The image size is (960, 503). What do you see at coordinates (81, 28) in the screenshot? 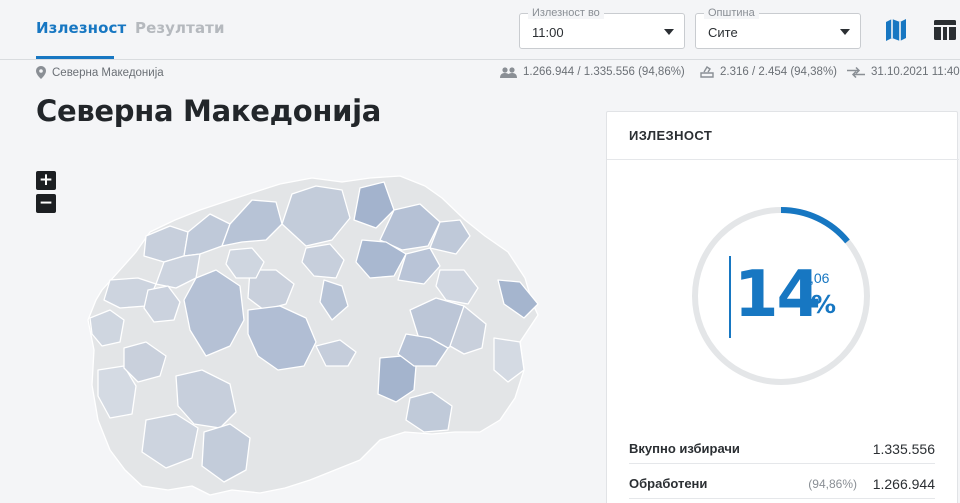
I see `tab-turnout: Излезност` at bounding box center [81, 28].